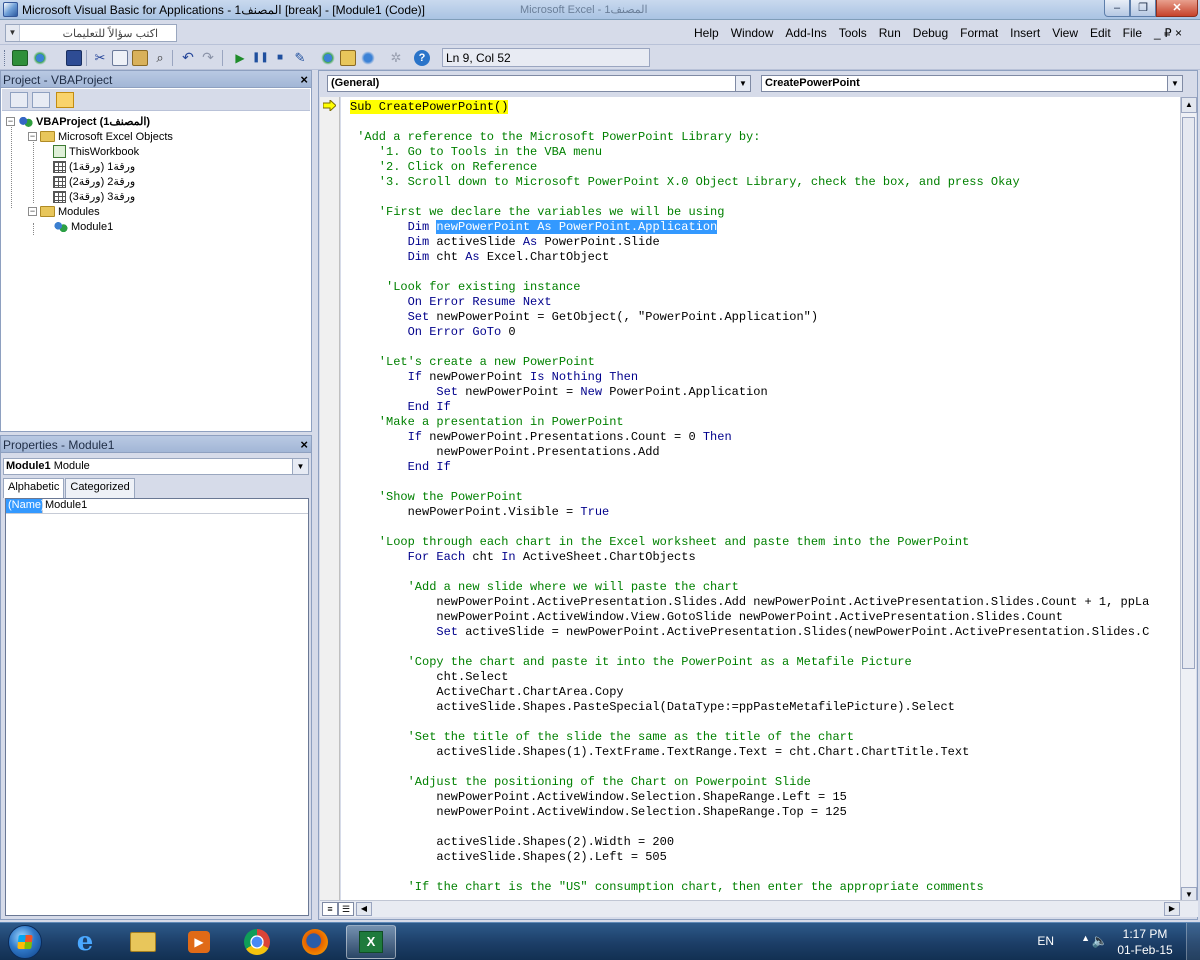  I want to click on tree-item-project: − VBAProject (المصنف1), so click(78, 121).